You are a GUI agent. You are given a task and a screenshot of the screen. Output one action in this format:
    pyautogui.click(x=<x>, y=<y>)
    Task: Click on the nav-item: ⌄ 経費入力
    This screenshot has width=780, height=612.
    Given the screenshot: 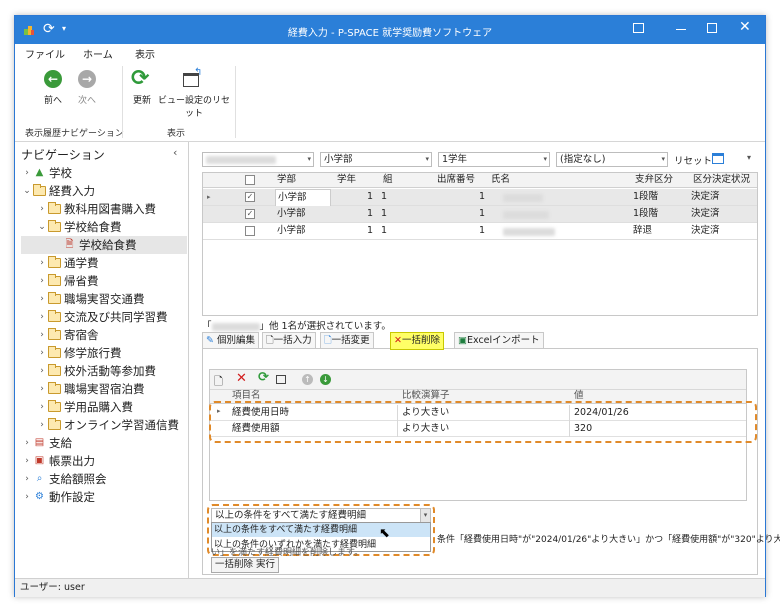 What is the action you would take?
    pyautogui.click(x=104, y=191)
    